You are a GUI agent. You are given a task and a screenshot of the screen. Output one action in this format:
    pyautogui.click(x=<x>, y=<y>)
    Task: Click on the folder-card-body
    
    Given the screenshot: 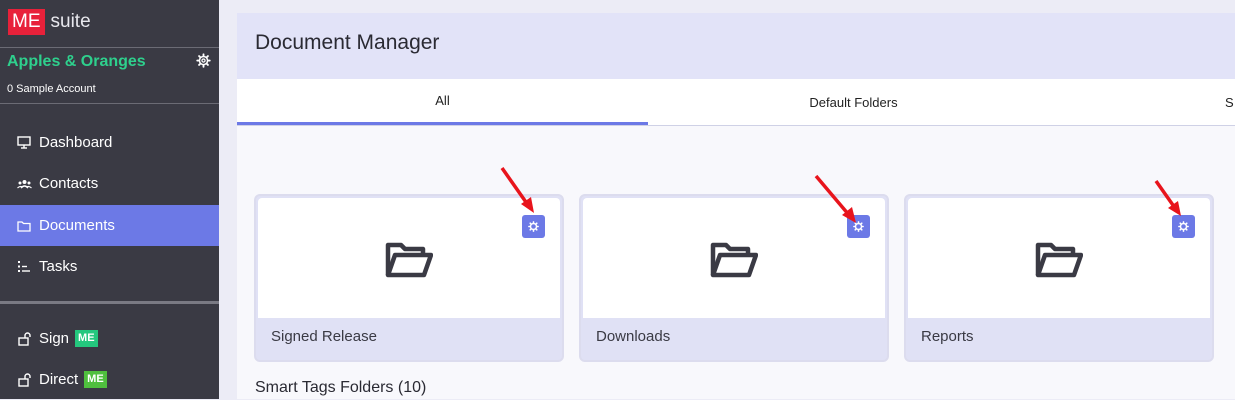 What is the action you would take?
    pyautogui.click(x=409, y=258)
    